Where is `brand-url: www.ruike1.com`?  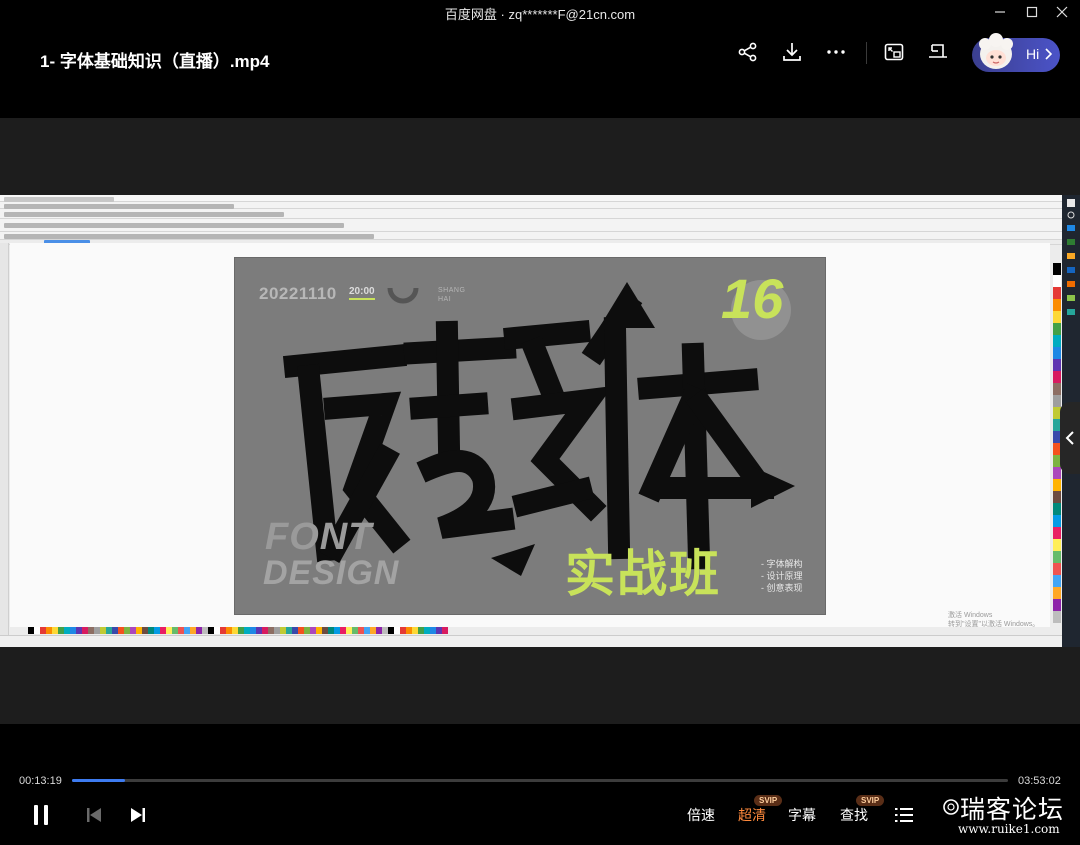
brand-url: www.ruike1.com is located at coordinates (1009, 829).